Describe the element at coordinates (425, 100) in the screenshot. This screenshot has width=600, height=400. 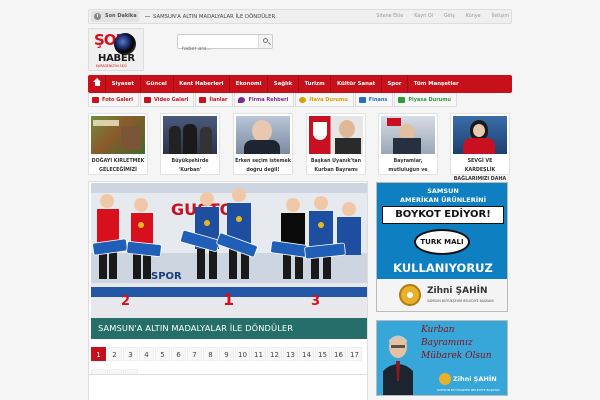
I see `subnav-market: Piyasa Durumu` at that location.